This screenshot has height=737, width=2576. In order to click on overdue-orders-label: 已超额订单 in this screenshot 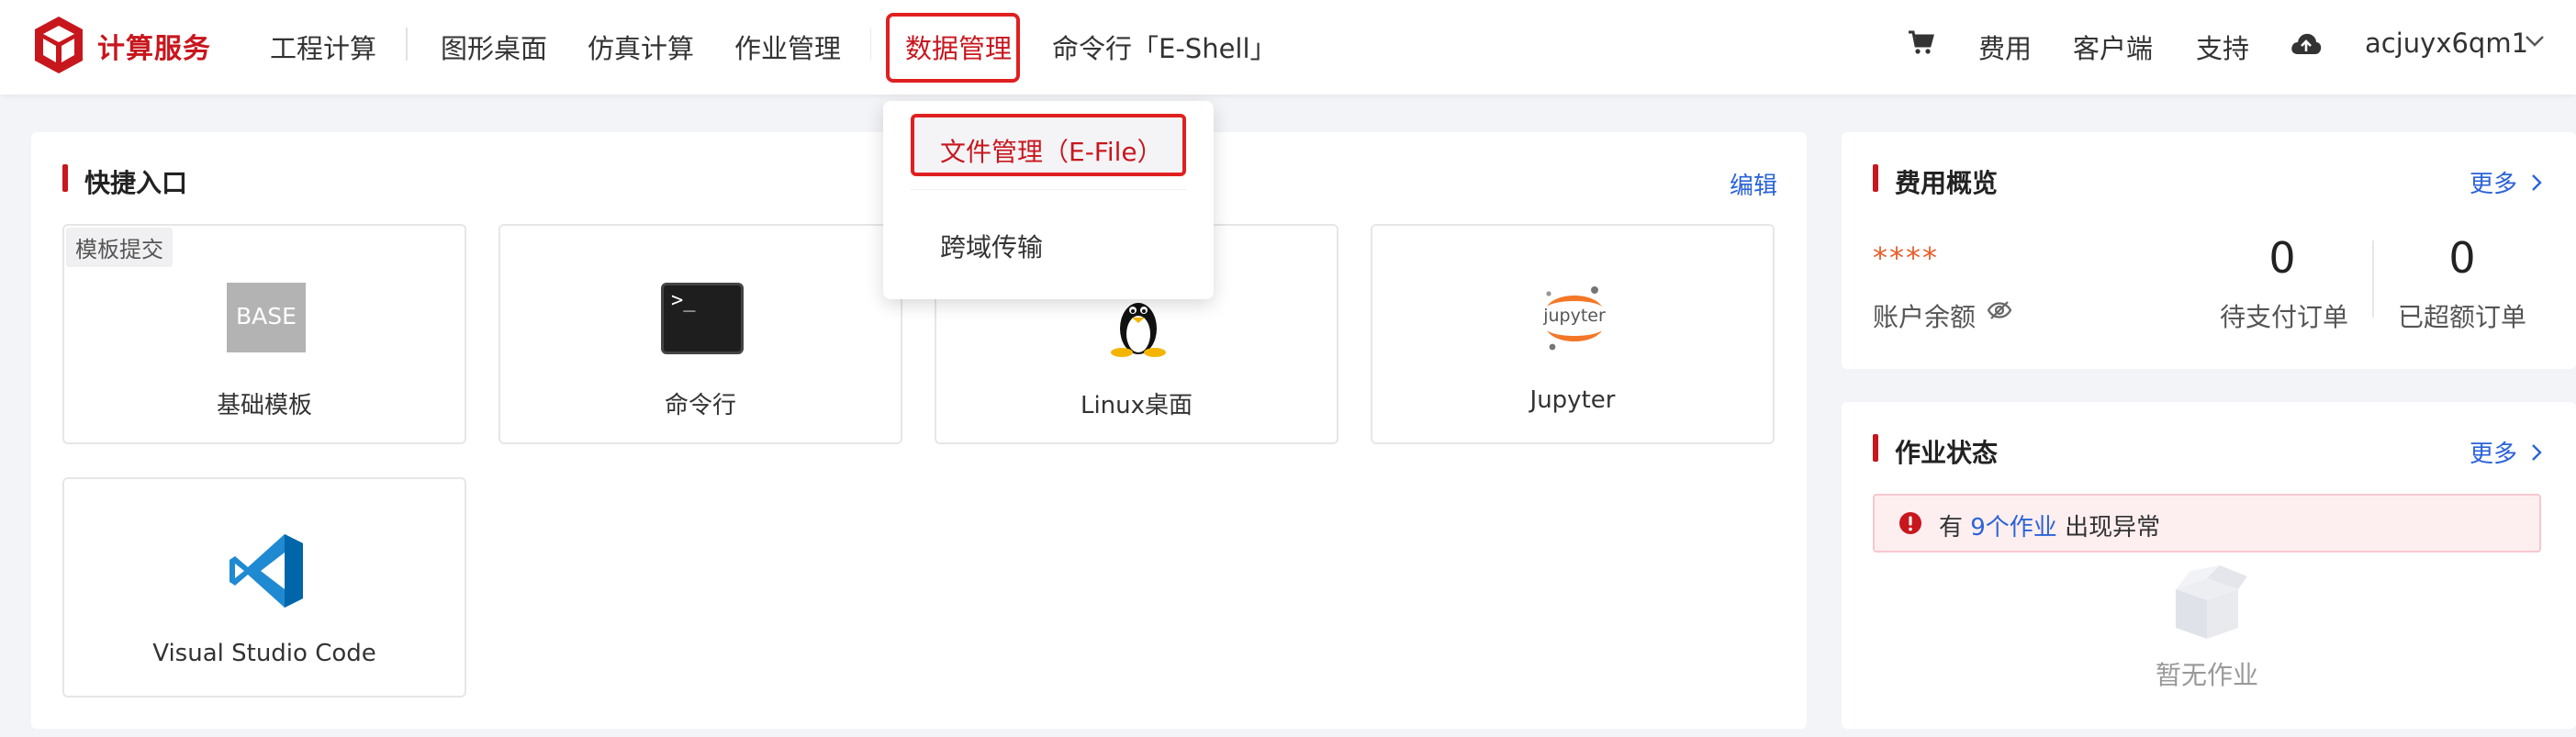, I will do `click(2462, 317)`.